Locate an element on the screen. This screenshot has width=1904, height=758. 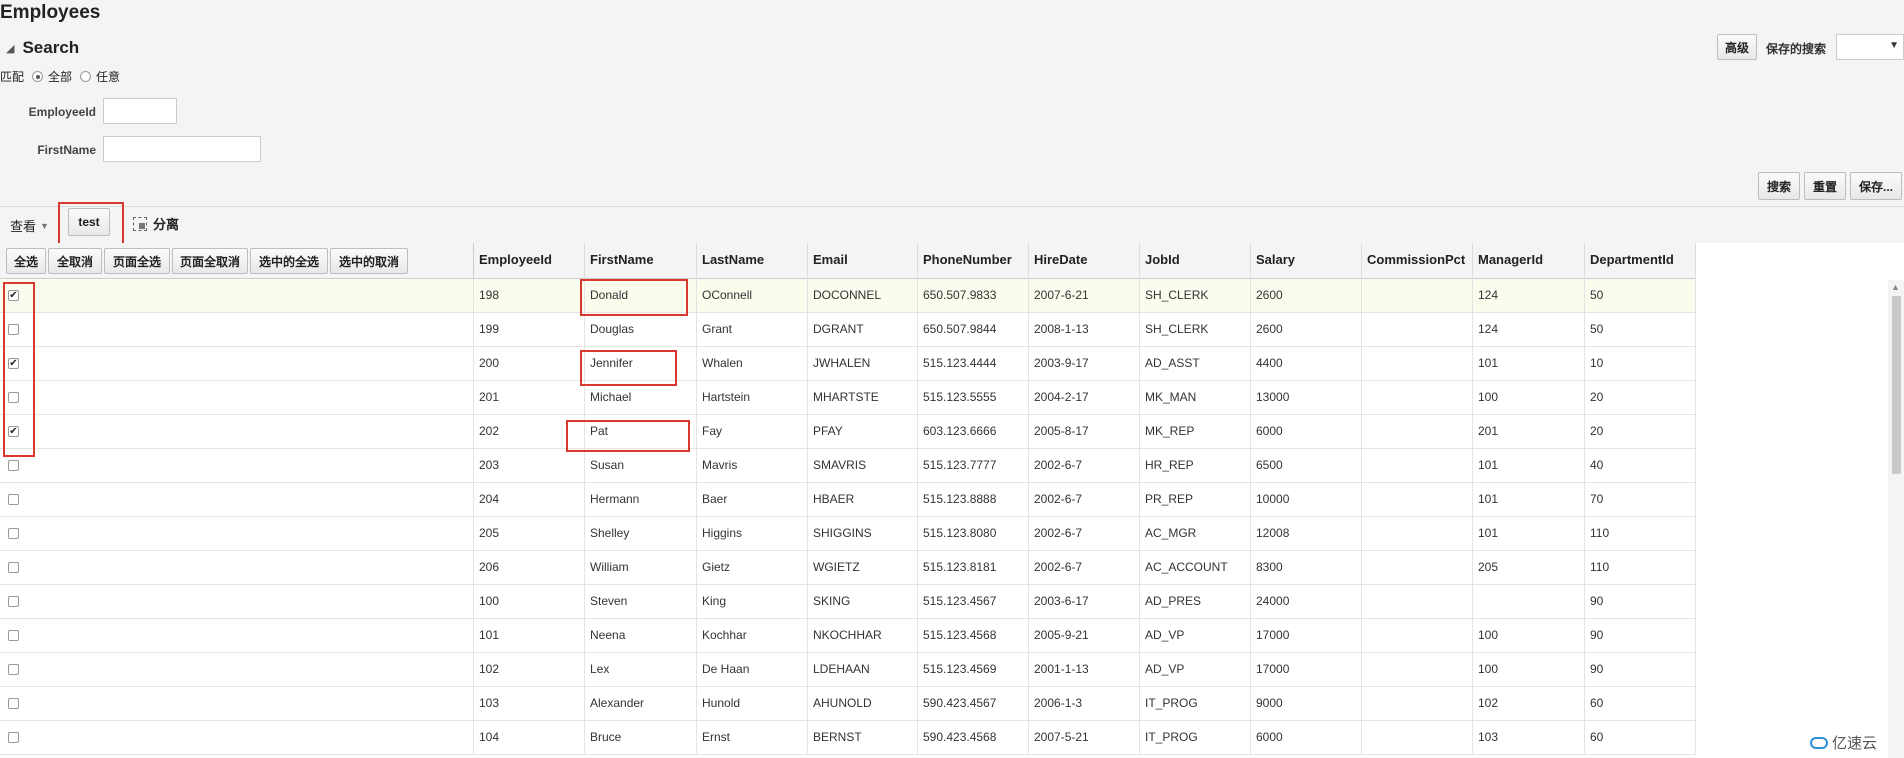
deselect-page-button: 页面全取消 is located at coordinates (210, 261).